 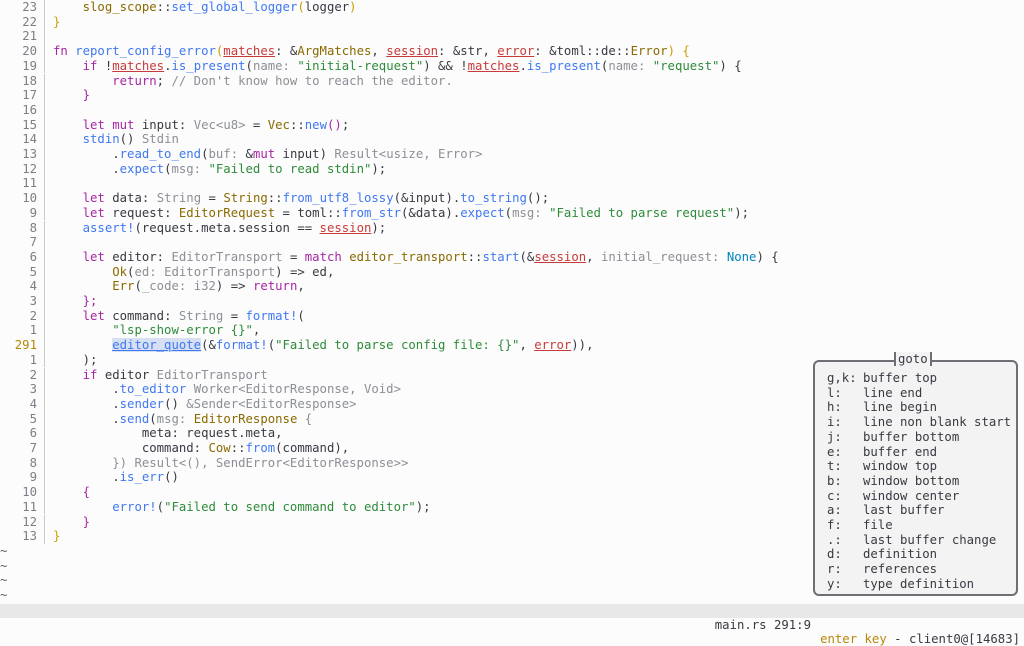 I want to click on code-token: =, so click(x=212, y=198).